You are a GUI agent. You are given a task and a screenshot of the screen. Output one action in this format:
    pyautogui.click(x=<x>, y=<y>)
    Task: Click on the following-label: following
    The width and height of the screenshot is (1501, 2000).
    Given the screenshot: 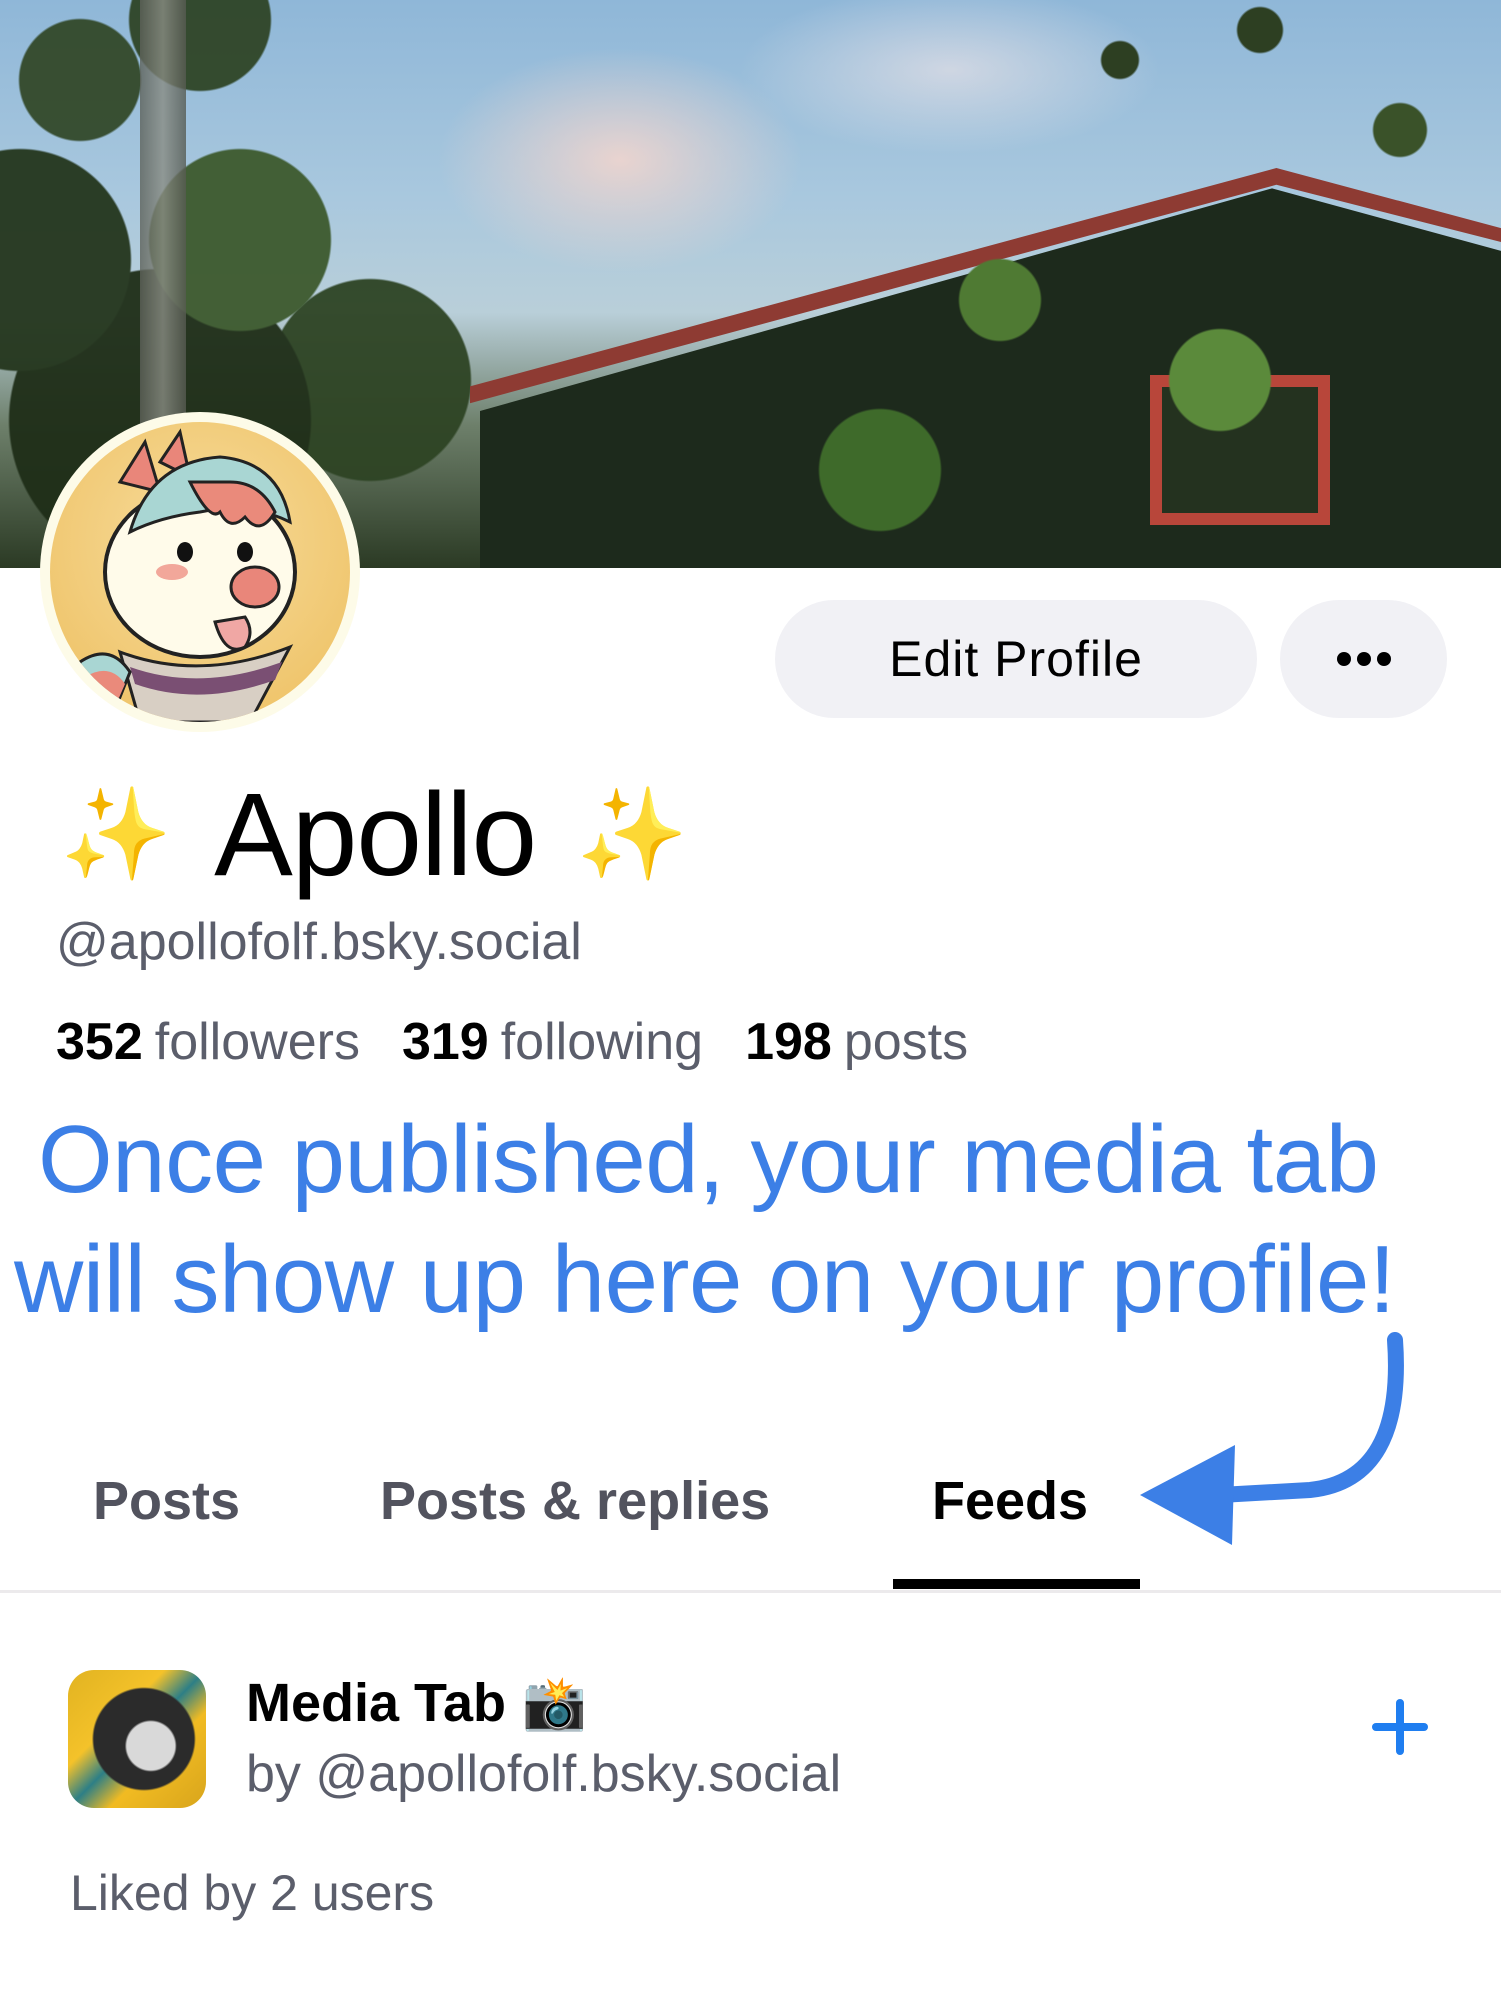 What is the action you would take?
    pyautogui.click(x=602, y=1042)
    